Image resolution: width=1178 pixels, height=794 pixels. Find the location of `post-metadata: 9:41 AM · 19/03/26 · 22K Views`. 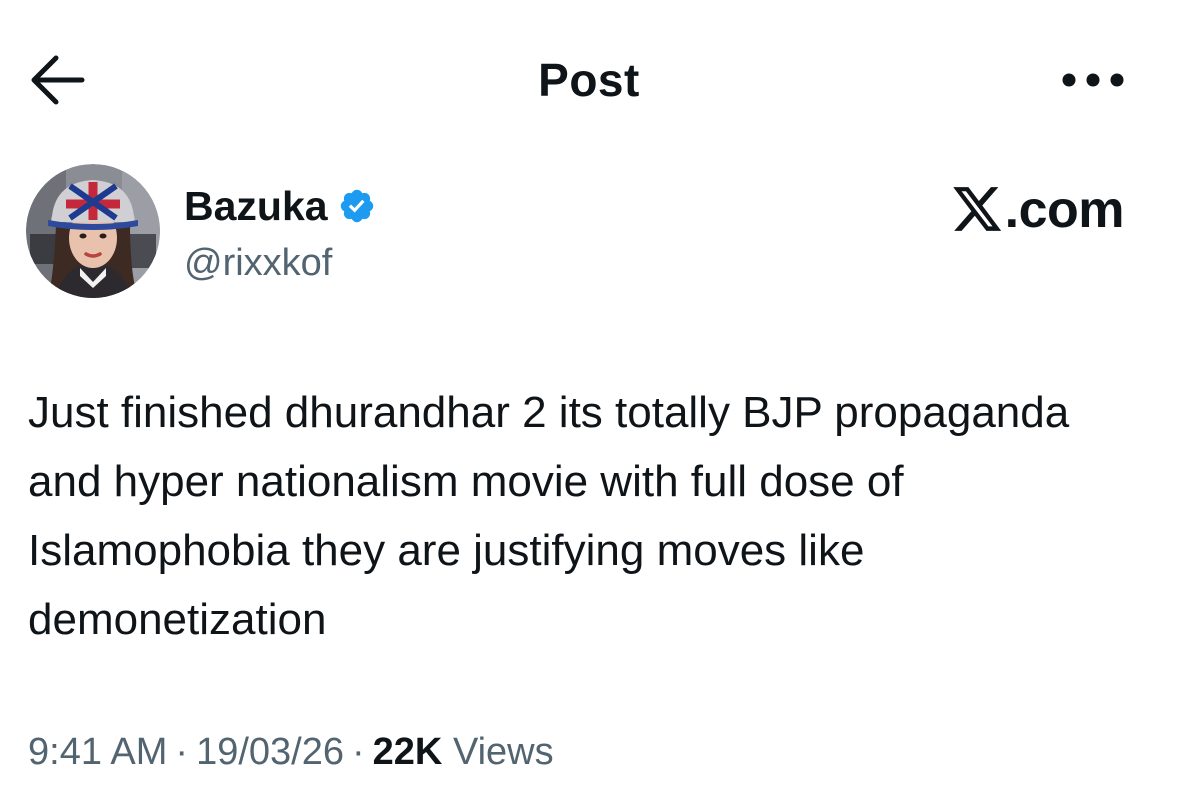

post-metadata: 9:41 AM · 19/03/26 · 22K Views is located at coordinates (291, 752).